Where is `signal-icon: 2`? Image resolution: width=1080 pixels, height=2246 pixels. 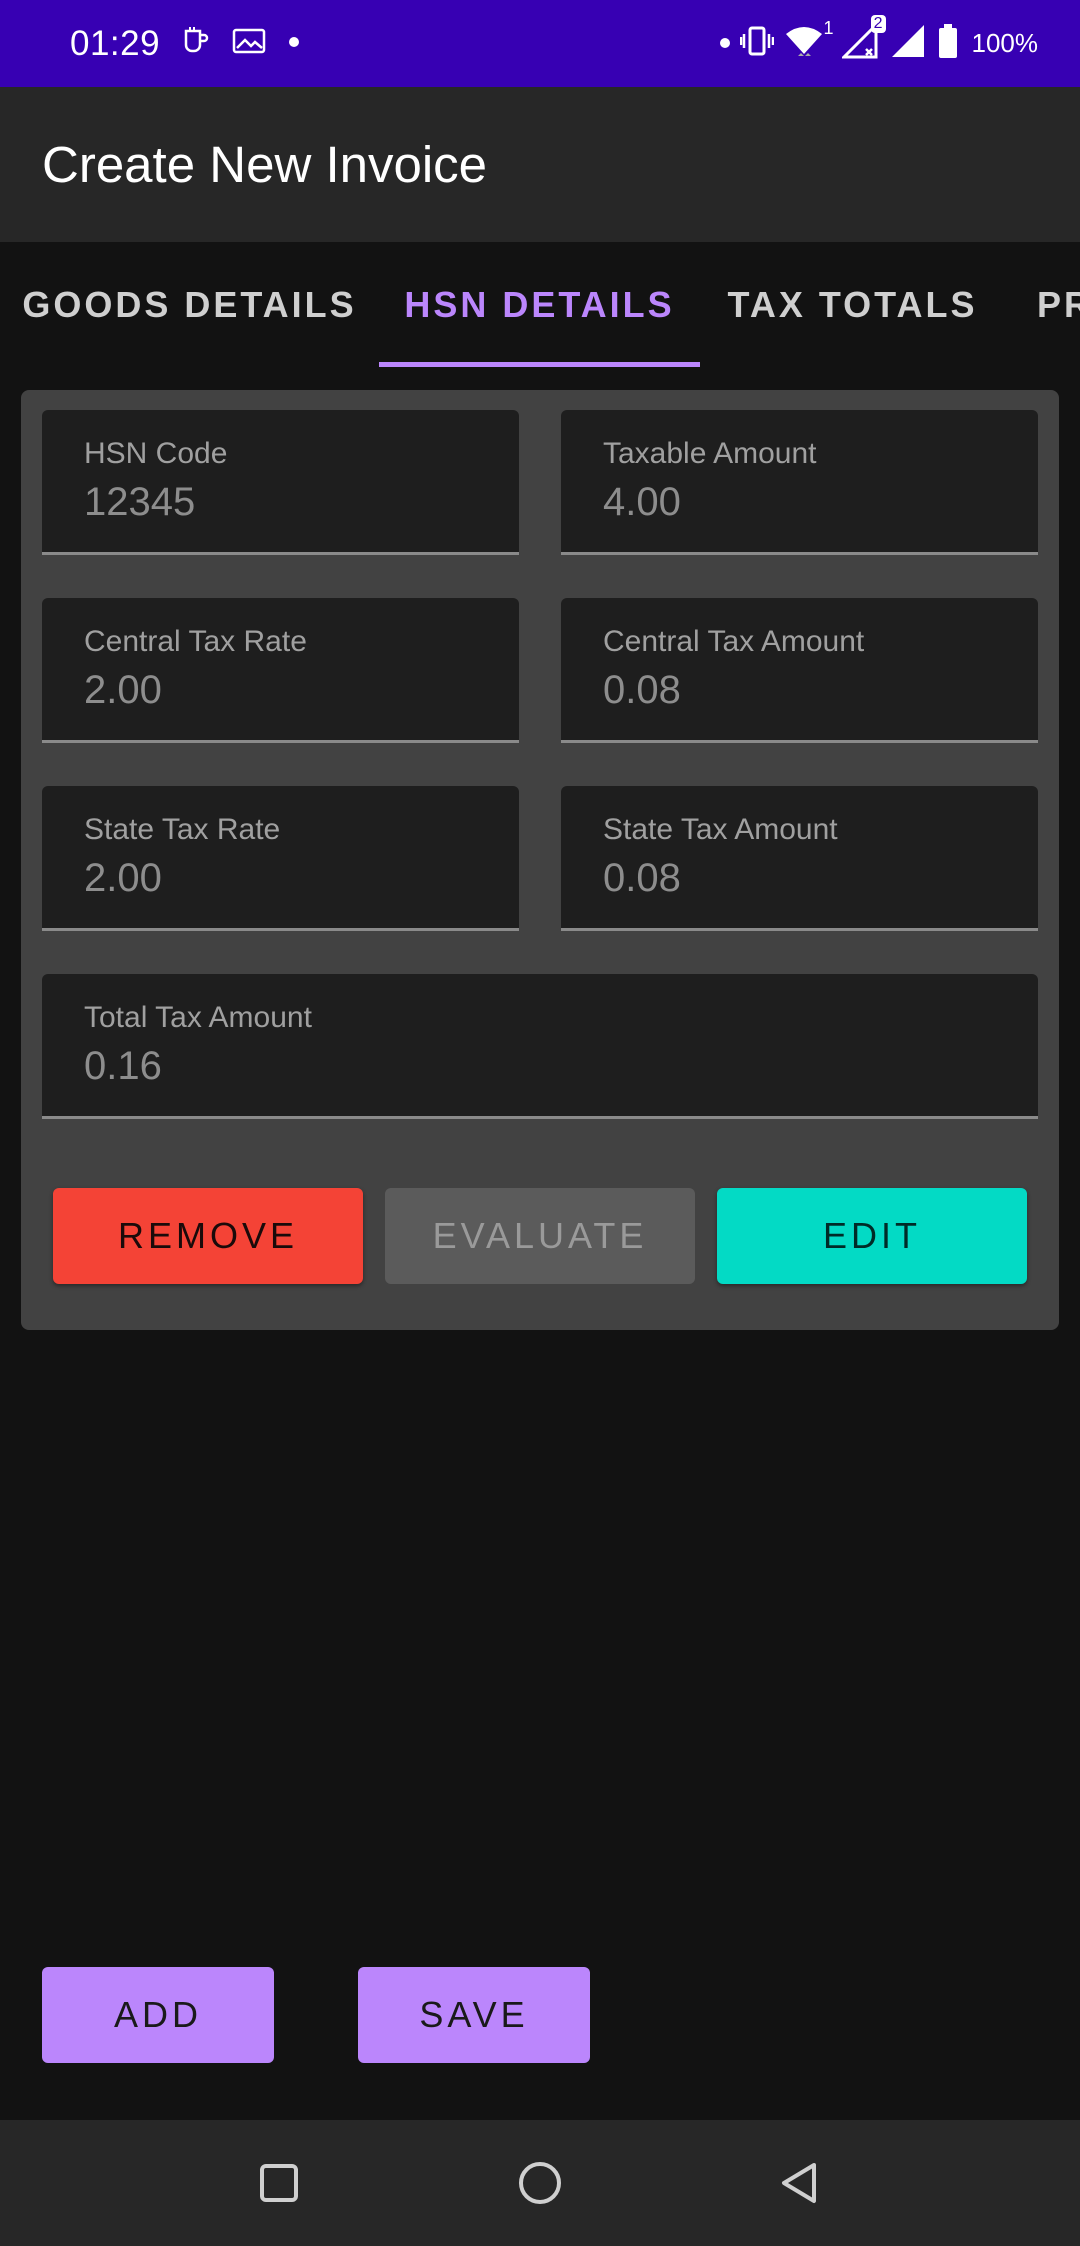
signal-icon: 2 is located at coordinates (862, 39).